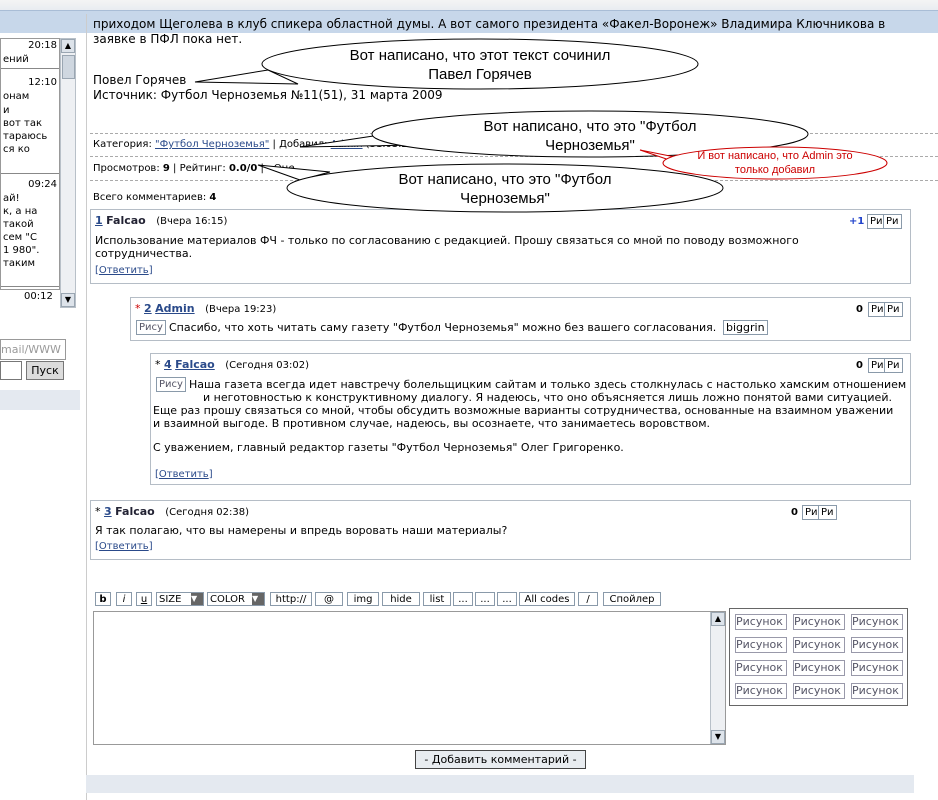 The width and height of the screenshot is (938, 800). Describe the element at coordinates (505, 198) in the screenshot. I see `annotation-line: Черноземья"` at that location.